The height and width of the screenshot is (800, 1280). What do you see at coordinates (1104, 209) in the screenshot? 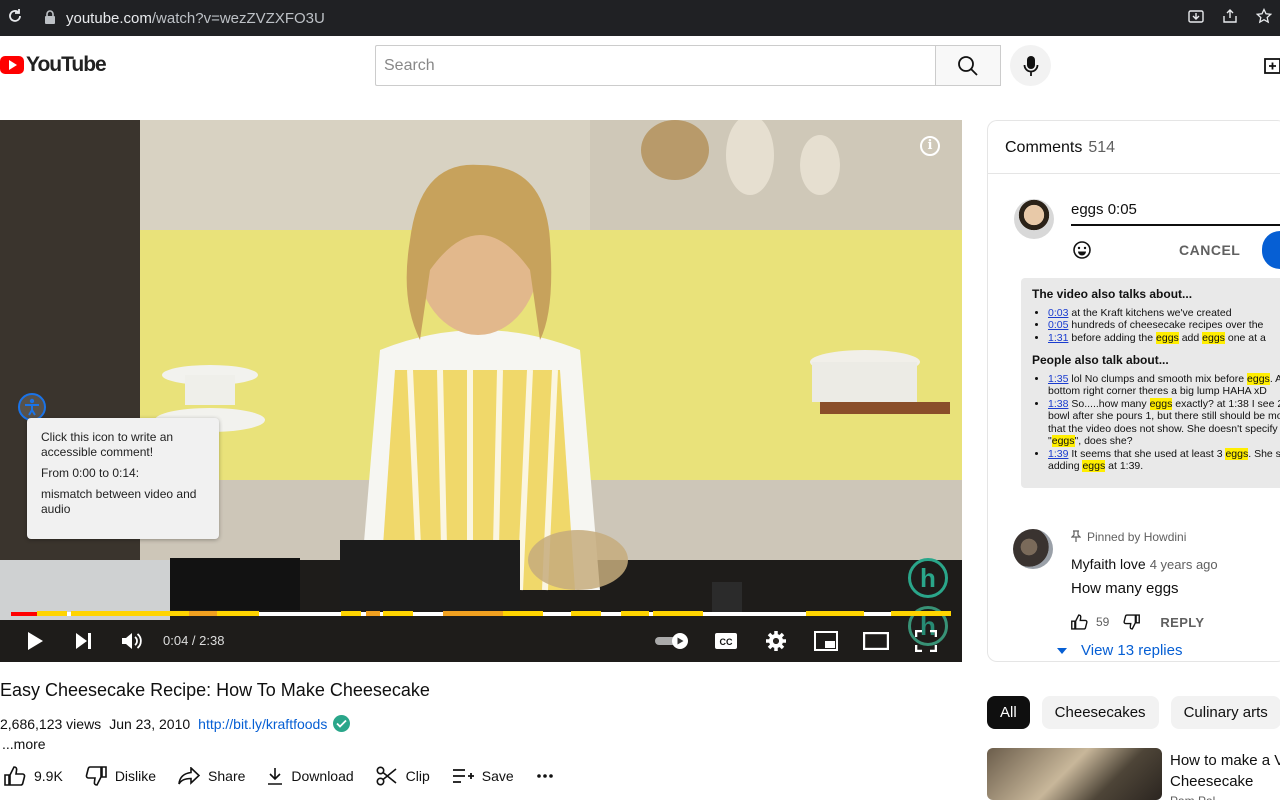
I see `comment-input: eggs 0:05` at bounding box center [1104, 209].